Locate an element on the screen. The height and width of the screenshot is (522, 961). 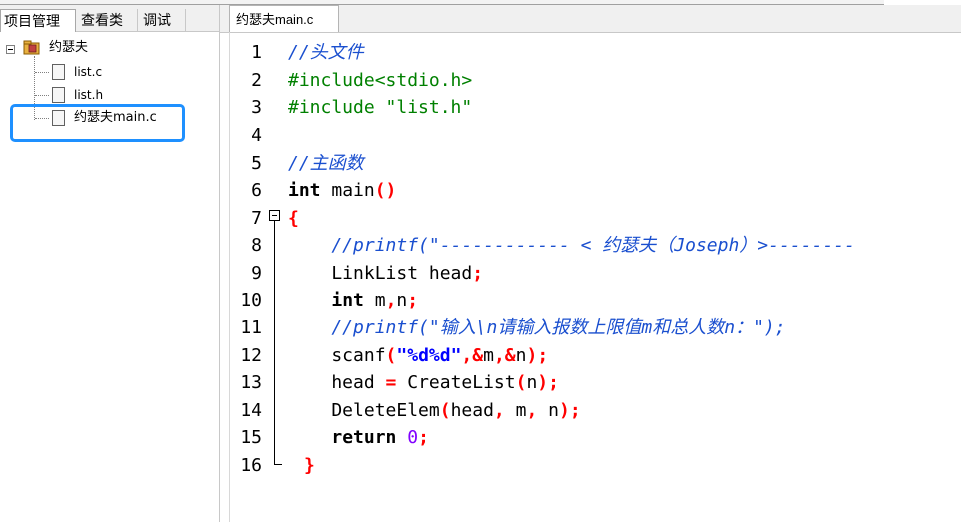
code-line-10: int m,n; is located at coordinates (353, 301).